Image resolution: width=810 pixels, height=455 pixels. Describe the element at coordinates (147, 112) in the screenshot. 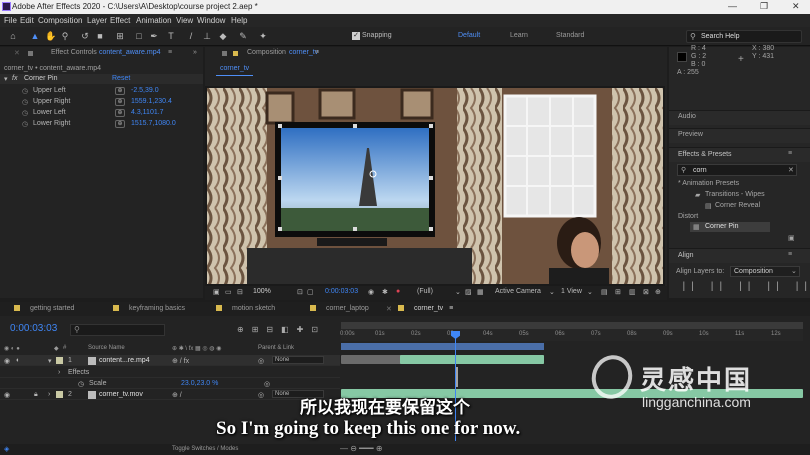

I see `param-value: 4.3,1101.7` at that location.